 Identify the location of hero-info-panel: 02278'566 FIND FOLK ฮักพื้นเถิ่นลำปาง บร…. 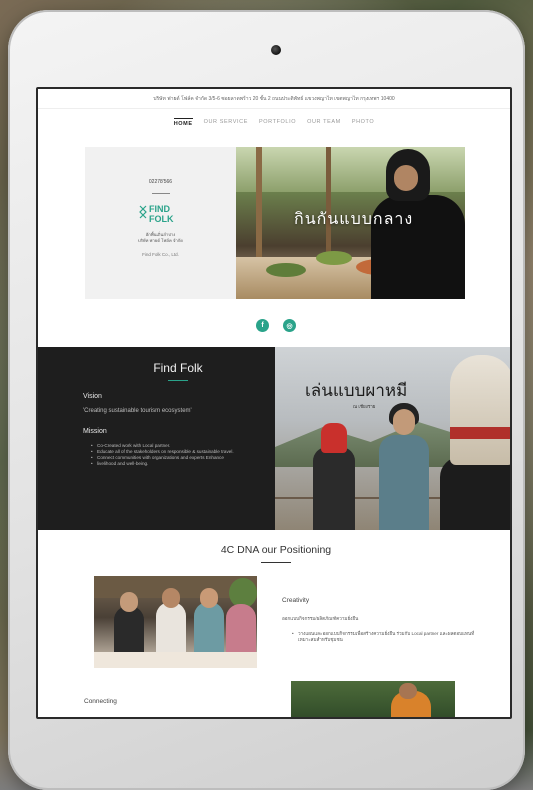
(160, 223).